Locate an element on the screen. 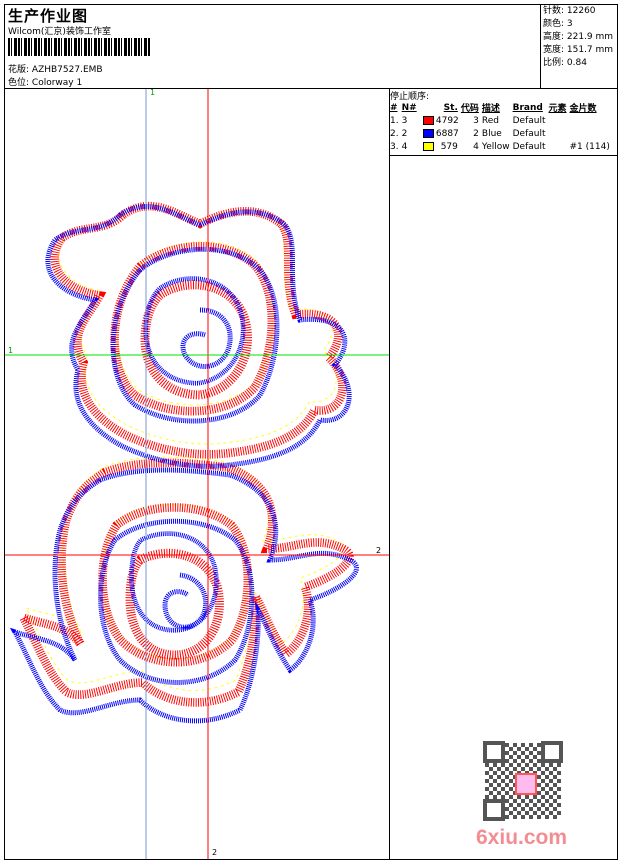  qr-code is located at coordinates (523, 781).